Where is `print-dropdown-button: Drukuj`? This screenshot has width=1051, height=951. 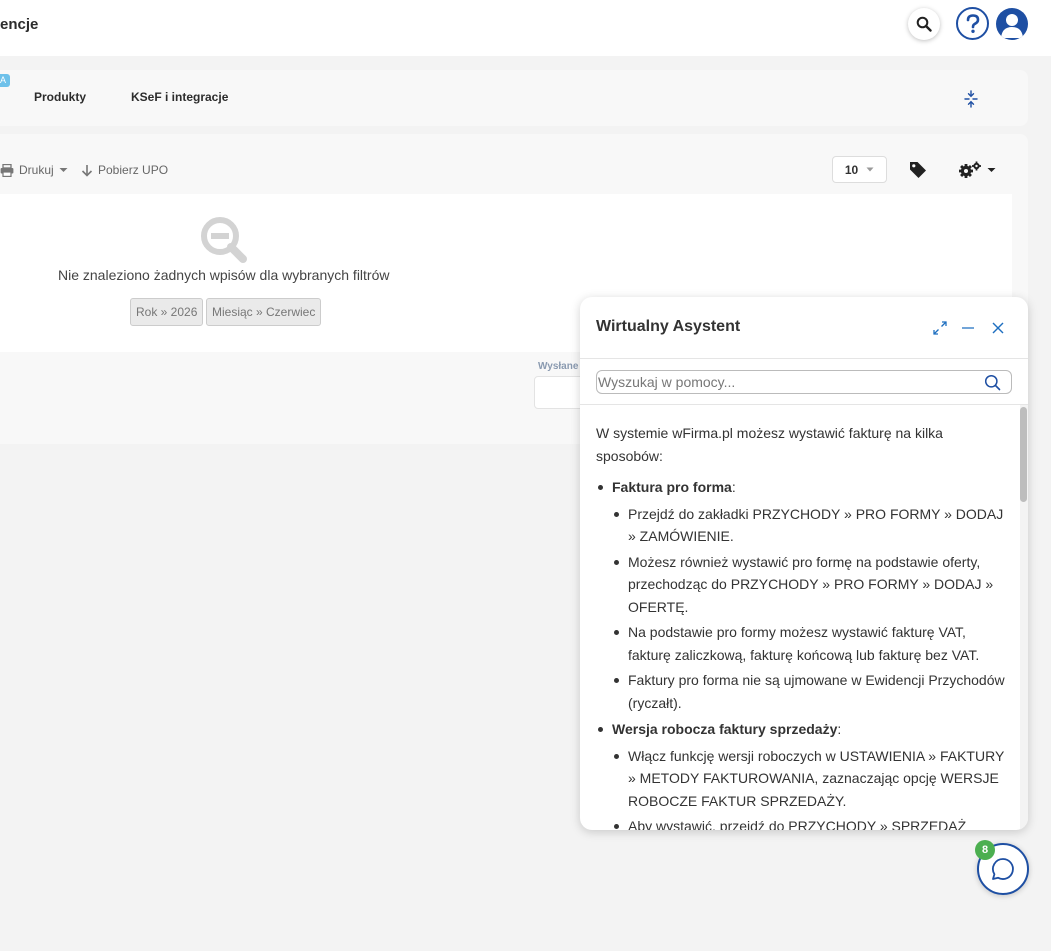 print-dropdown-button: Drukuj is located at coordinates (34, 170).